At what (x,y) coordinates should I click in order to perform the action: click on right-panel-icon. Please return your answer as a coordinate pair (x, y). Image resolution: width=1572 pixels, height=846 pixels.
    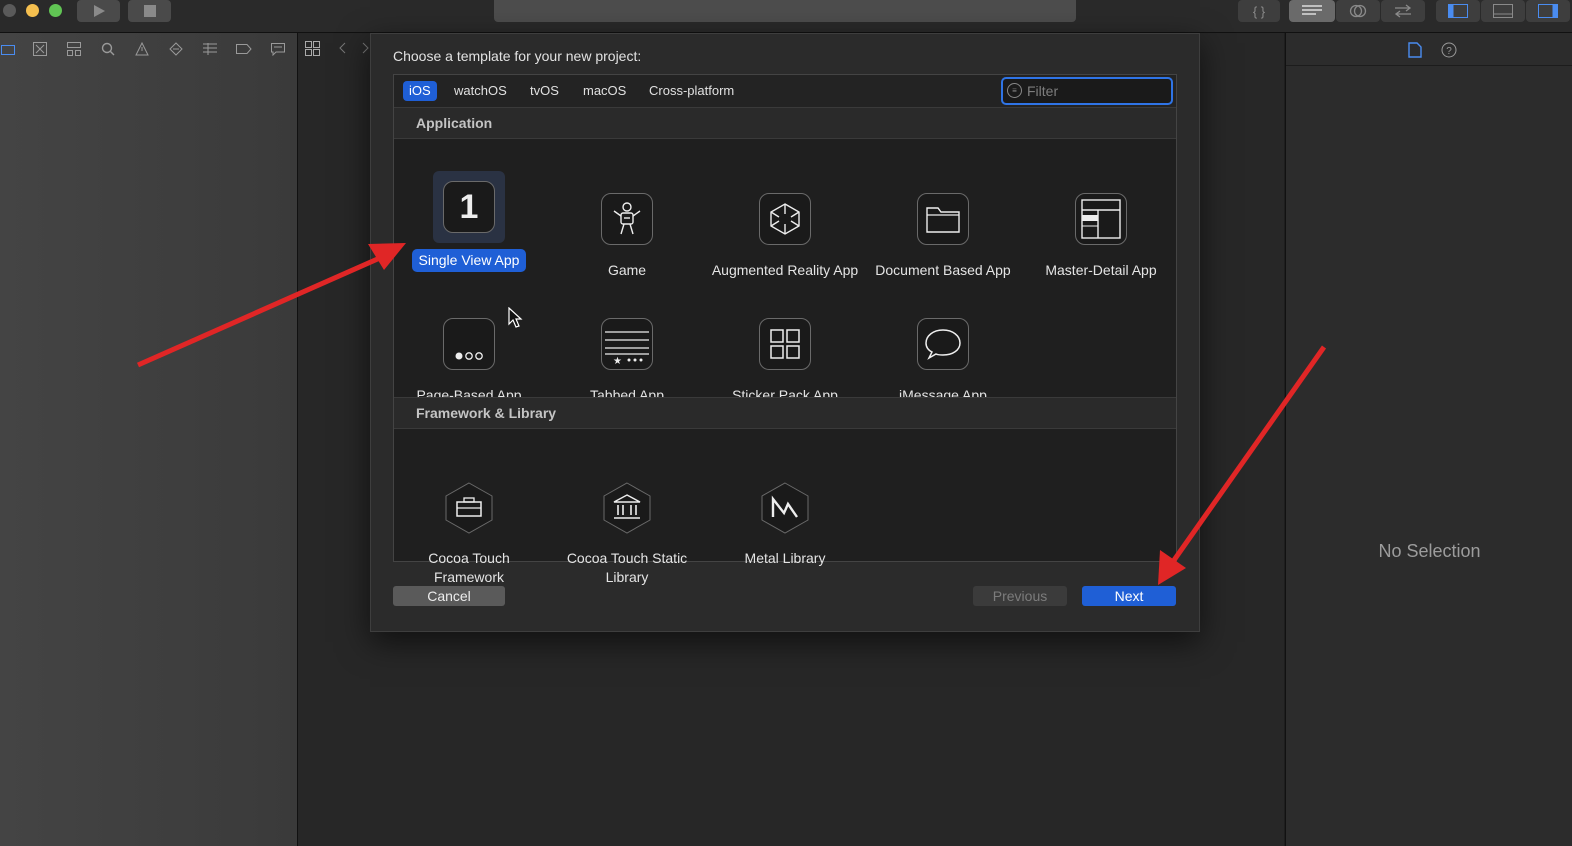
    Looking at the image, I should click on (1548, 11).